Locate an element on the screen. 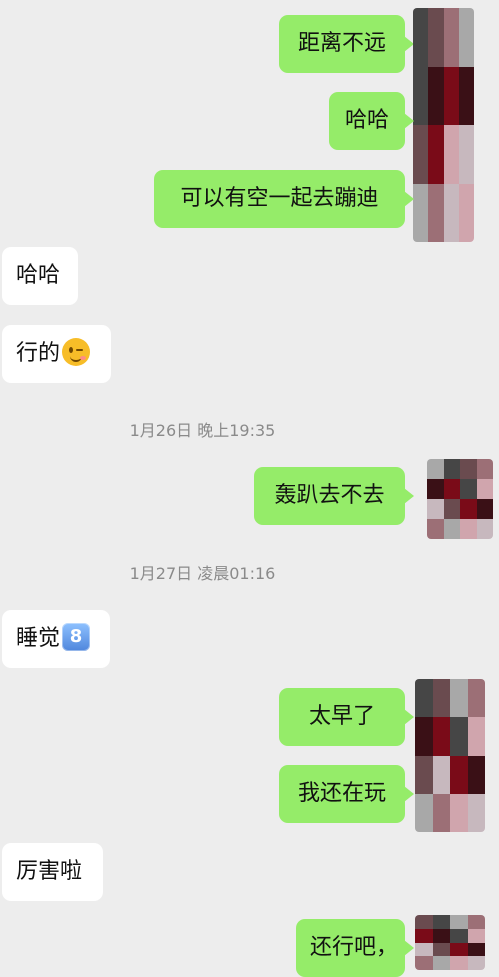 The image size is (499, 977). timestamp: 1月26日 晚上19:35 is located at coordinates (202, 430).